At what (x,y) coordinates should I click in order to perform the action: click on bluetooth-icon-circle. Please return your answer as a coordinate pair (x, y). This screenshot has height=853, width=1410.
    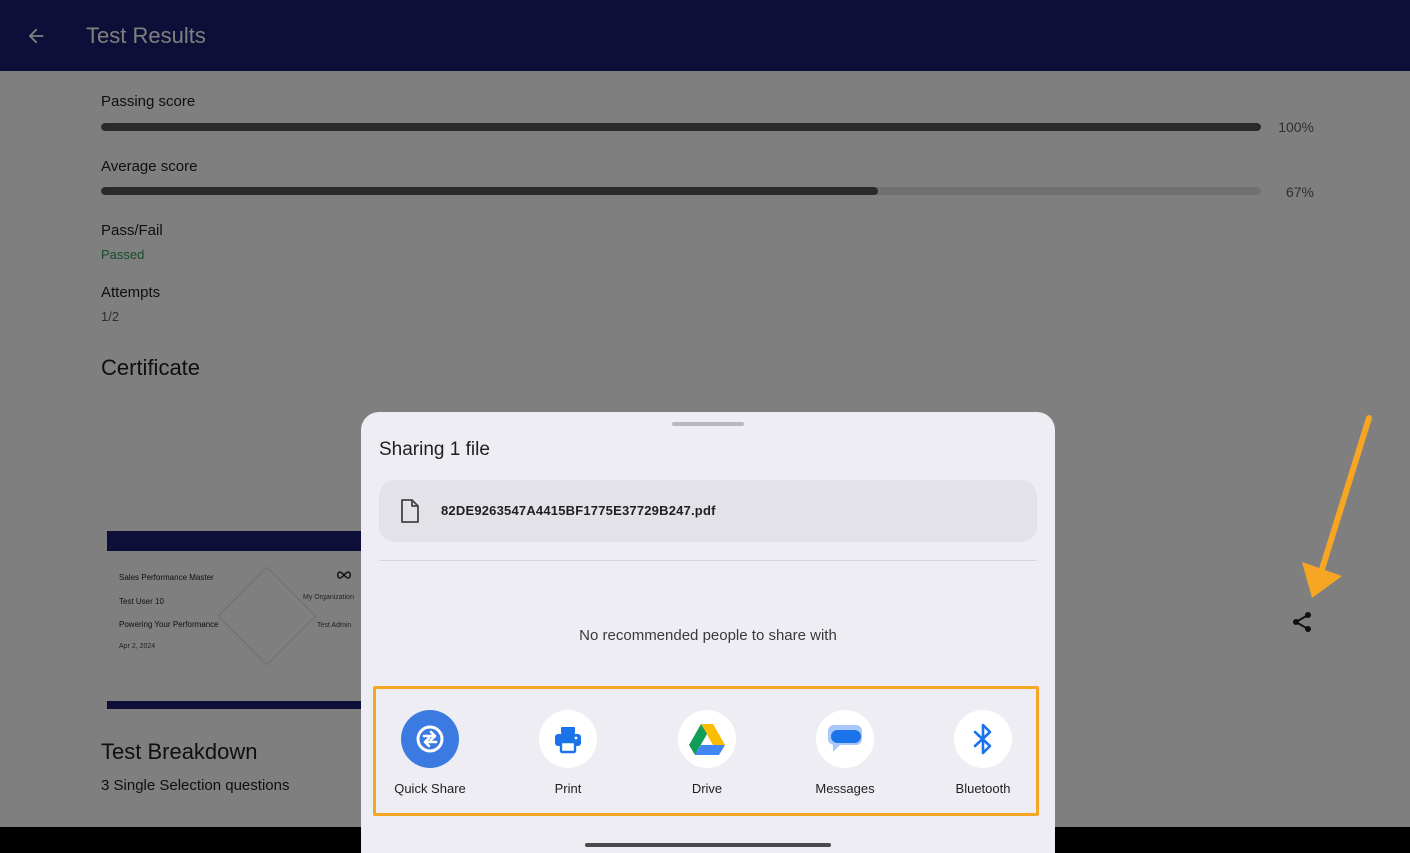
    Looking at the image, I should click on (983, 739).